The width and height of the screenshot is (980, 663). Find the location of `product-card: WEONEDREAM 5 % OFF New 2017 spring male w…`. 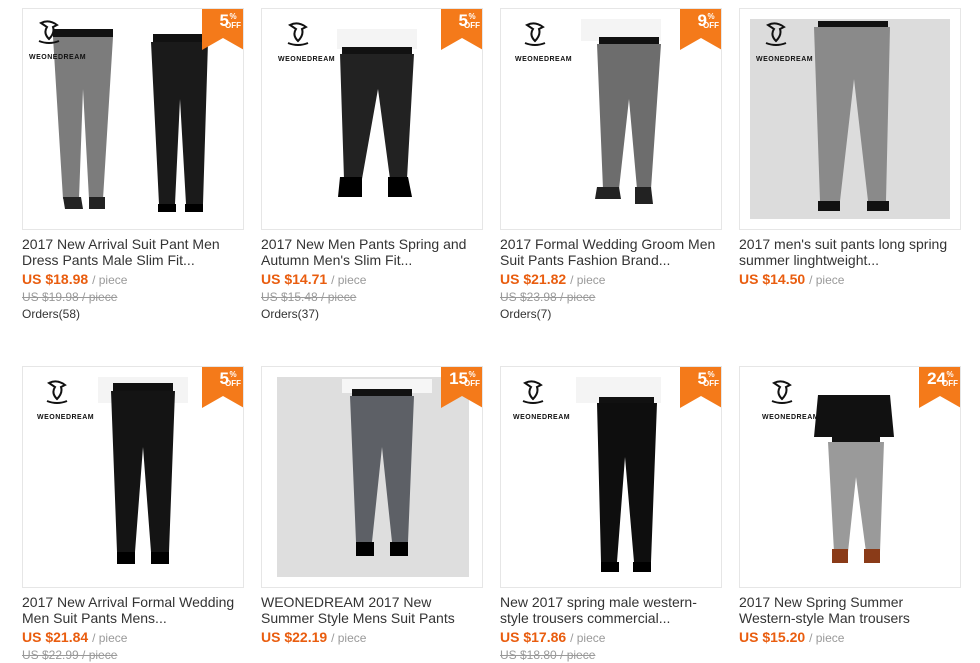

product-card: WEONEDREAM 5 % OFF New 2017 spring male w… is located at coordinates (611, 514).